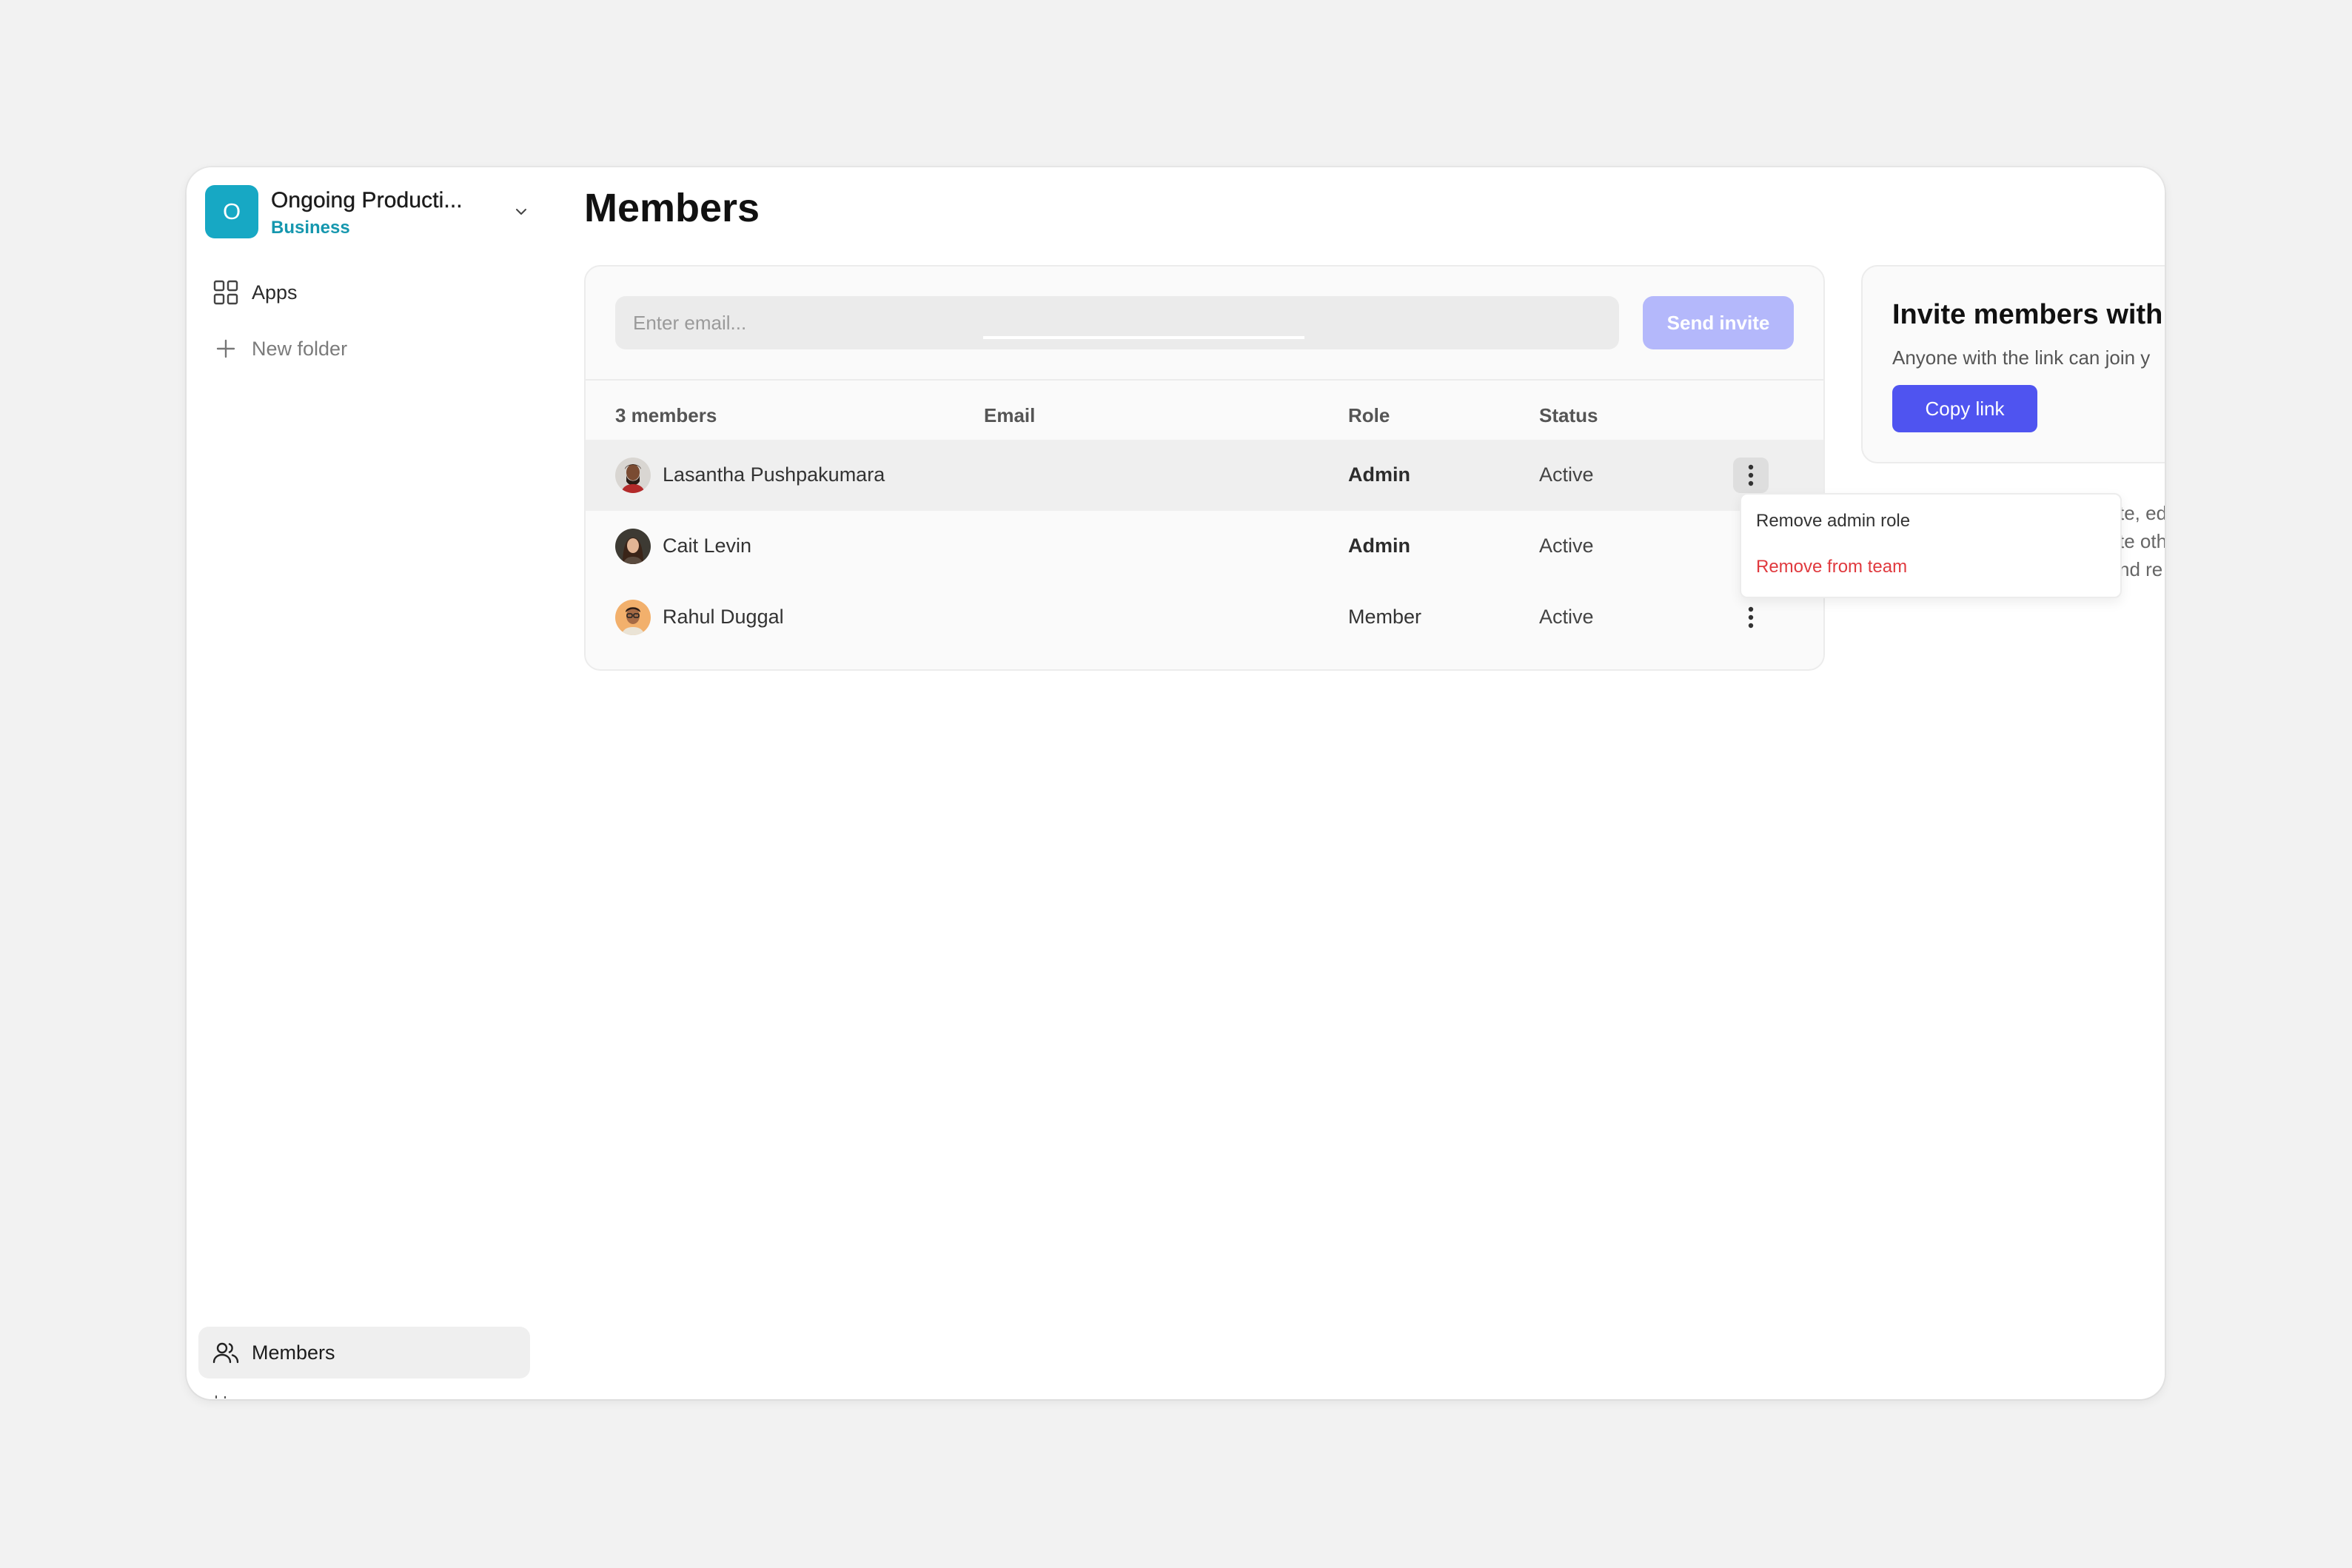  What do you see at coordinates (2142, 513) in the screenshot?
I see `info-text-line: te, ed` at bounding box center [2142, 513].